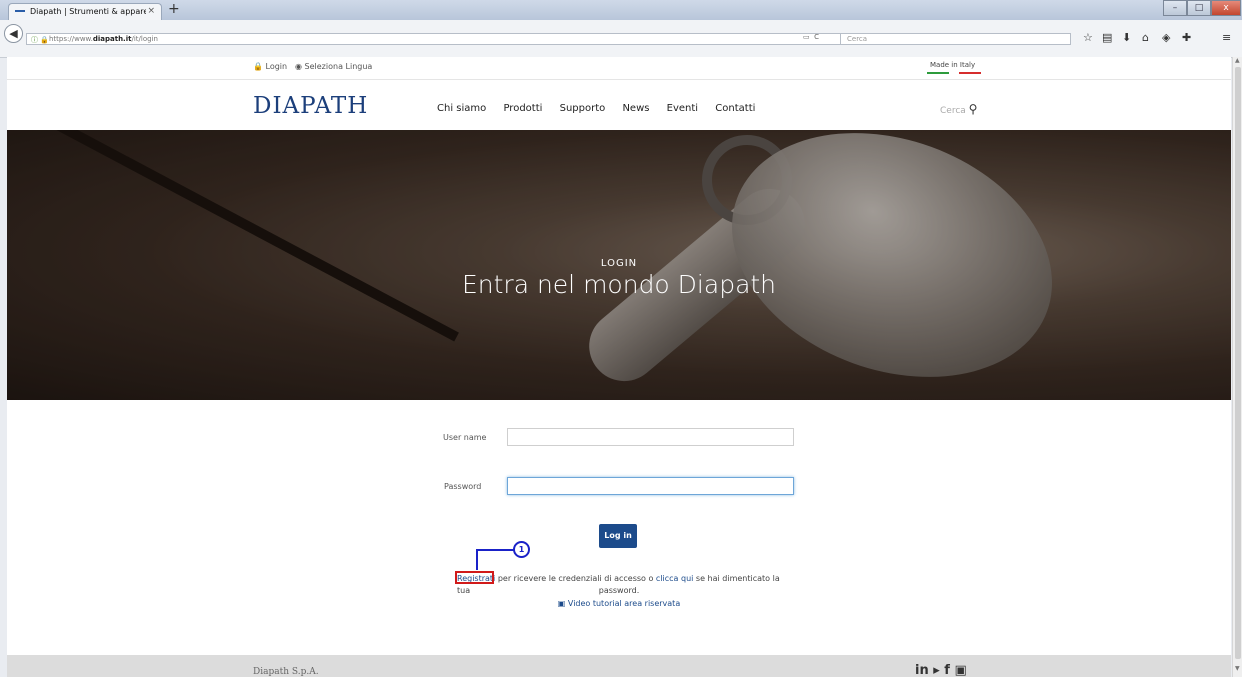 The width and height of the screenshot is (1242, 677). Describe the element at coordinates (650, 486) in the screenshot. I see `password-field` at that location.